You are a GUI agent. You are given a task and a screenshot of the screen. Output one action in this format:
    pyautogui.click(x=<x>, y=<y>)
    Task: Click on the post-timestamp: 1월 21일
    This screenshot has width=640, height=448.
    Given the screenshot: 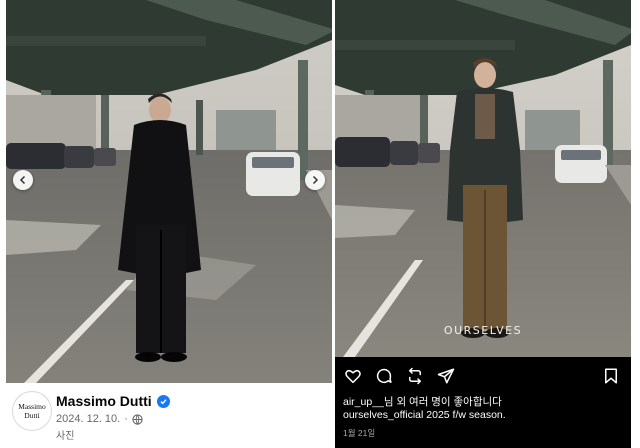 What is the action you would take?
    pyautogui.click(x=359, y=433)
    